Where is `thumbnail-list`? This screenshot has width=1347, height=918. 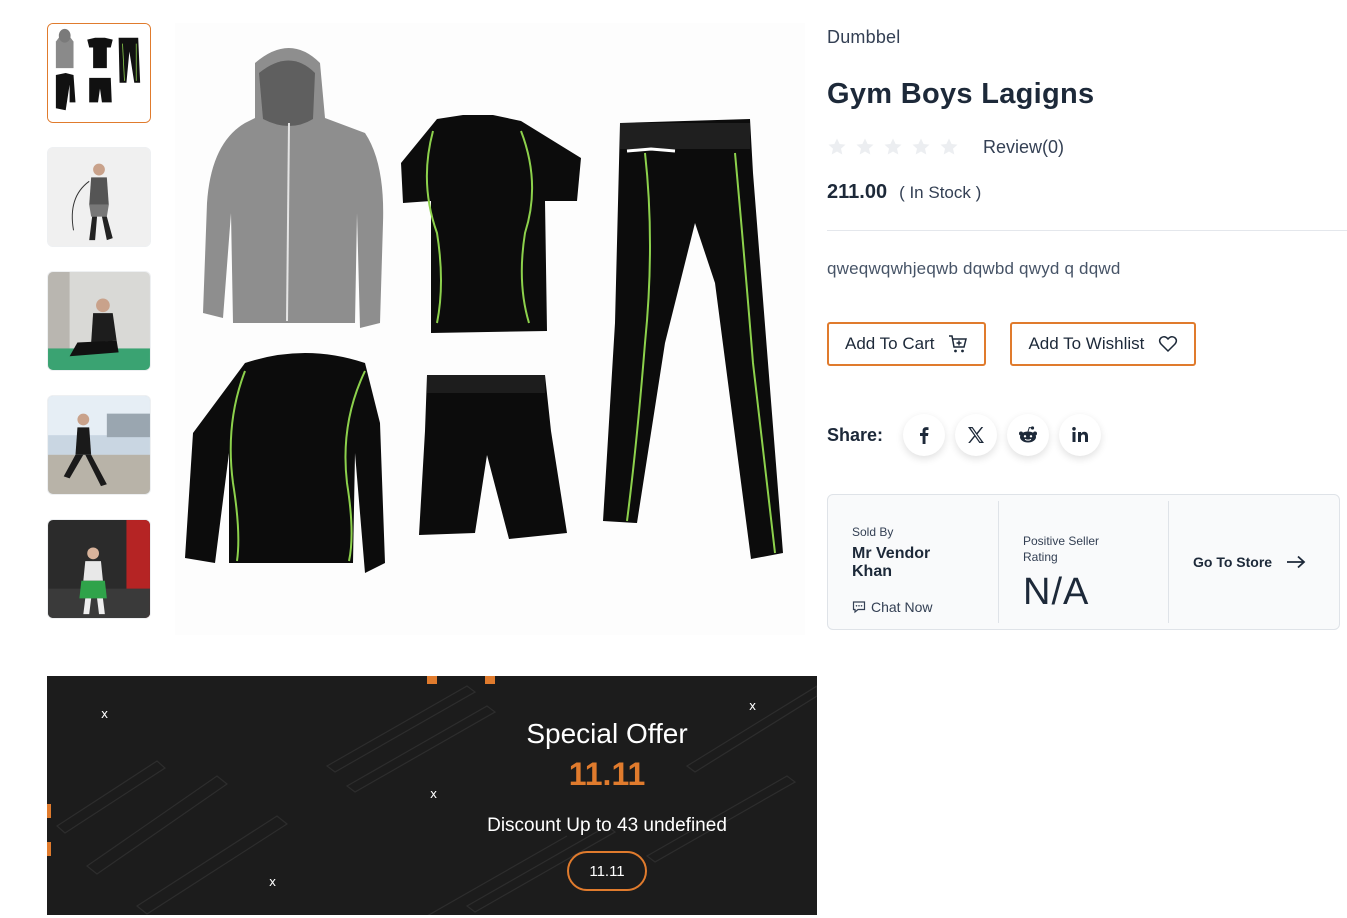
thumbnail-list is located at coordinates (99, 333).